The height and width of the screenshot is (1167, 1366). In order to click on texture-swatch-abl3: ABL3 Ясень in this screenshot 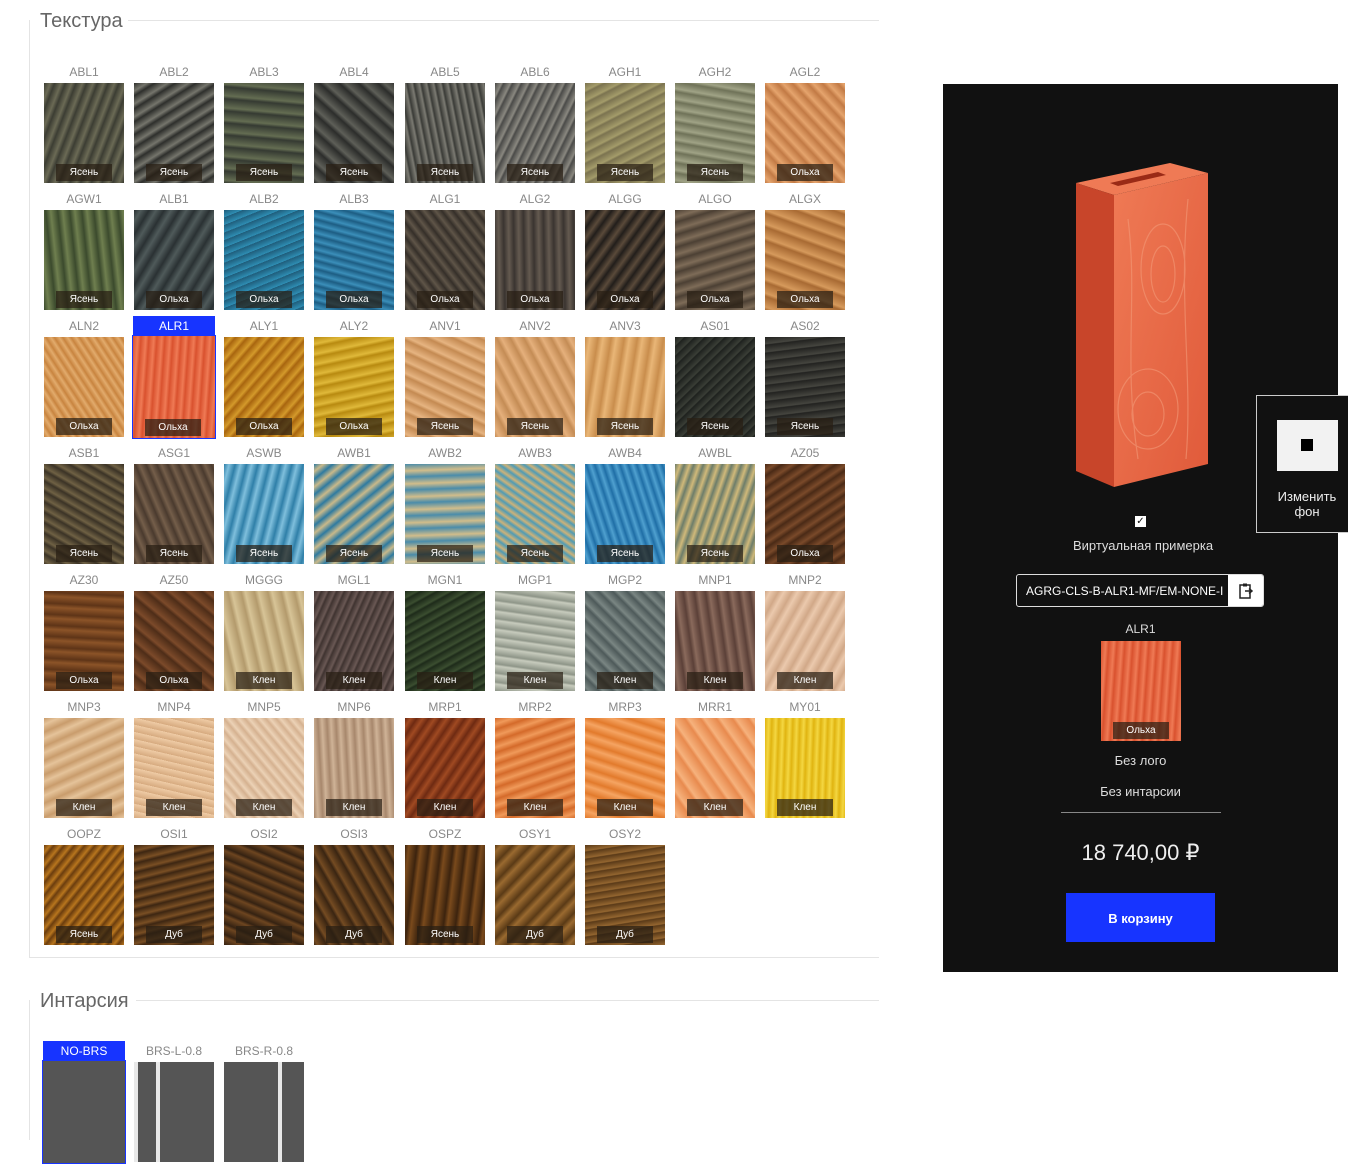, I will do `click(264, 125)`.